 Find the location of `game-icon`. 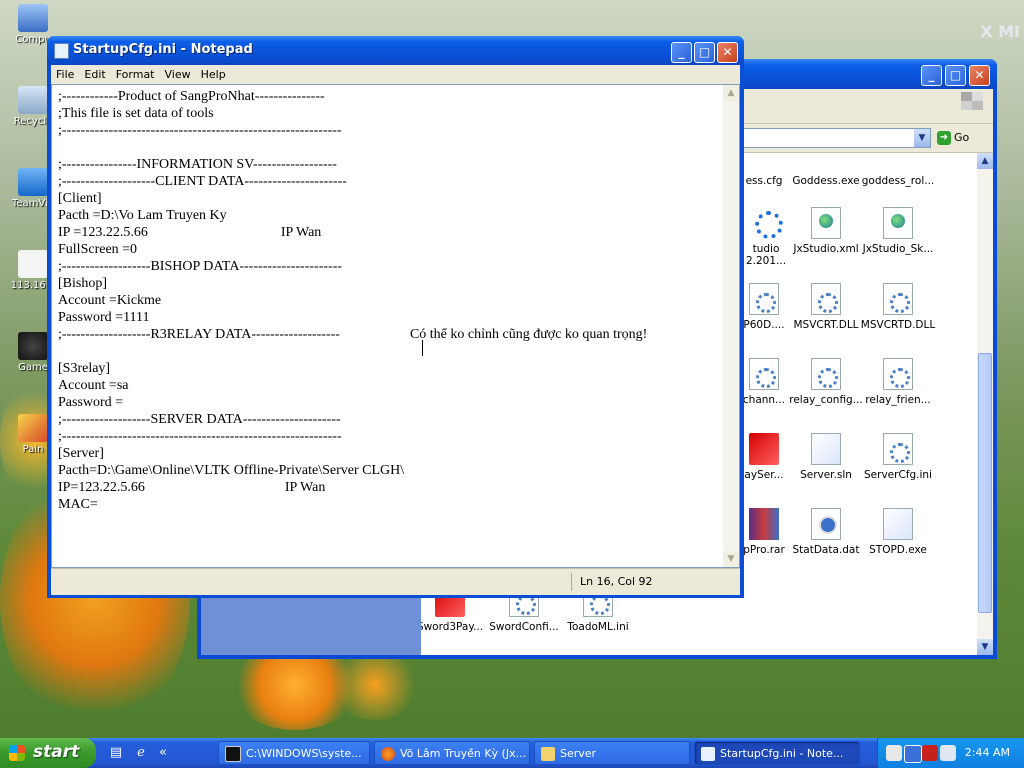

game-icon is located at coordinates (33, 346).